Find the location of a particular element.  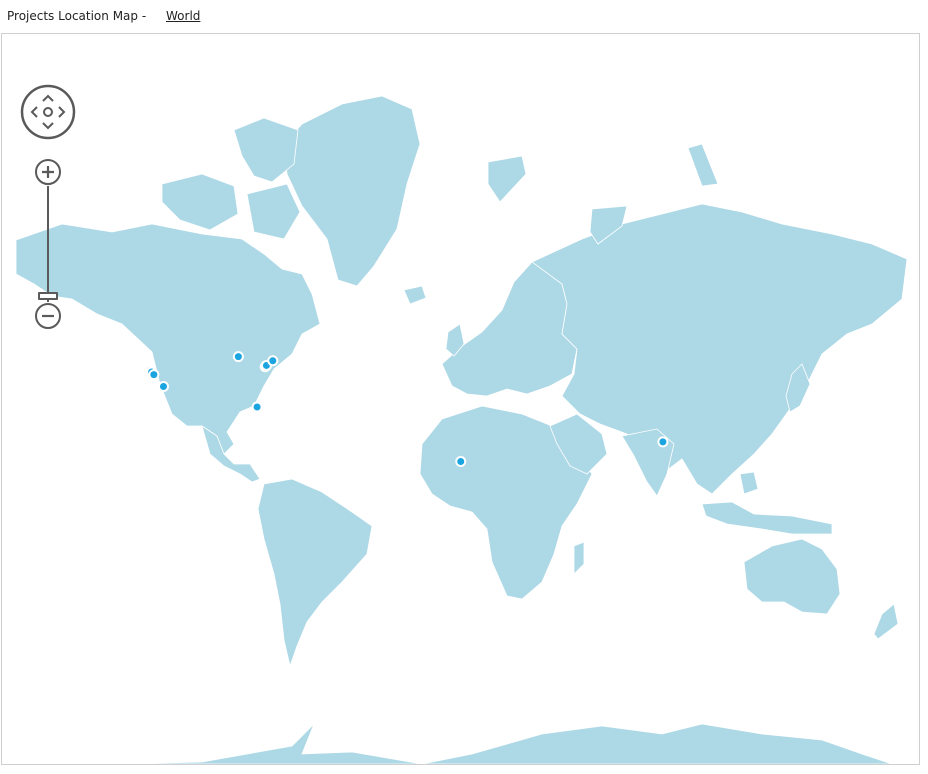

central-america is located at coordinates (231, 454).